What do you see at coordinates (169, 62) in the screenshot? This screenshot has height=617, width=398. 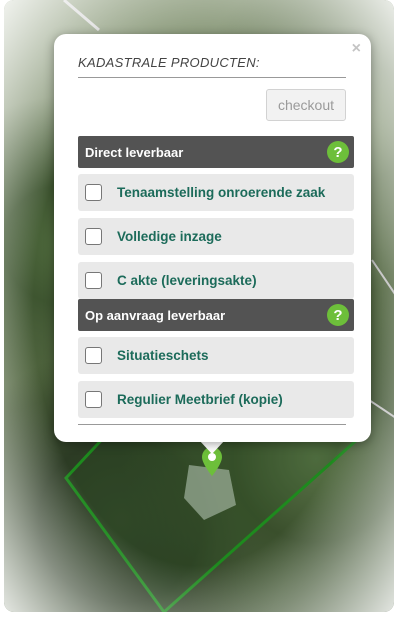 I see `popup-title: KADASTRALE PRODUCTEN:` at bounding box center [169, 62].